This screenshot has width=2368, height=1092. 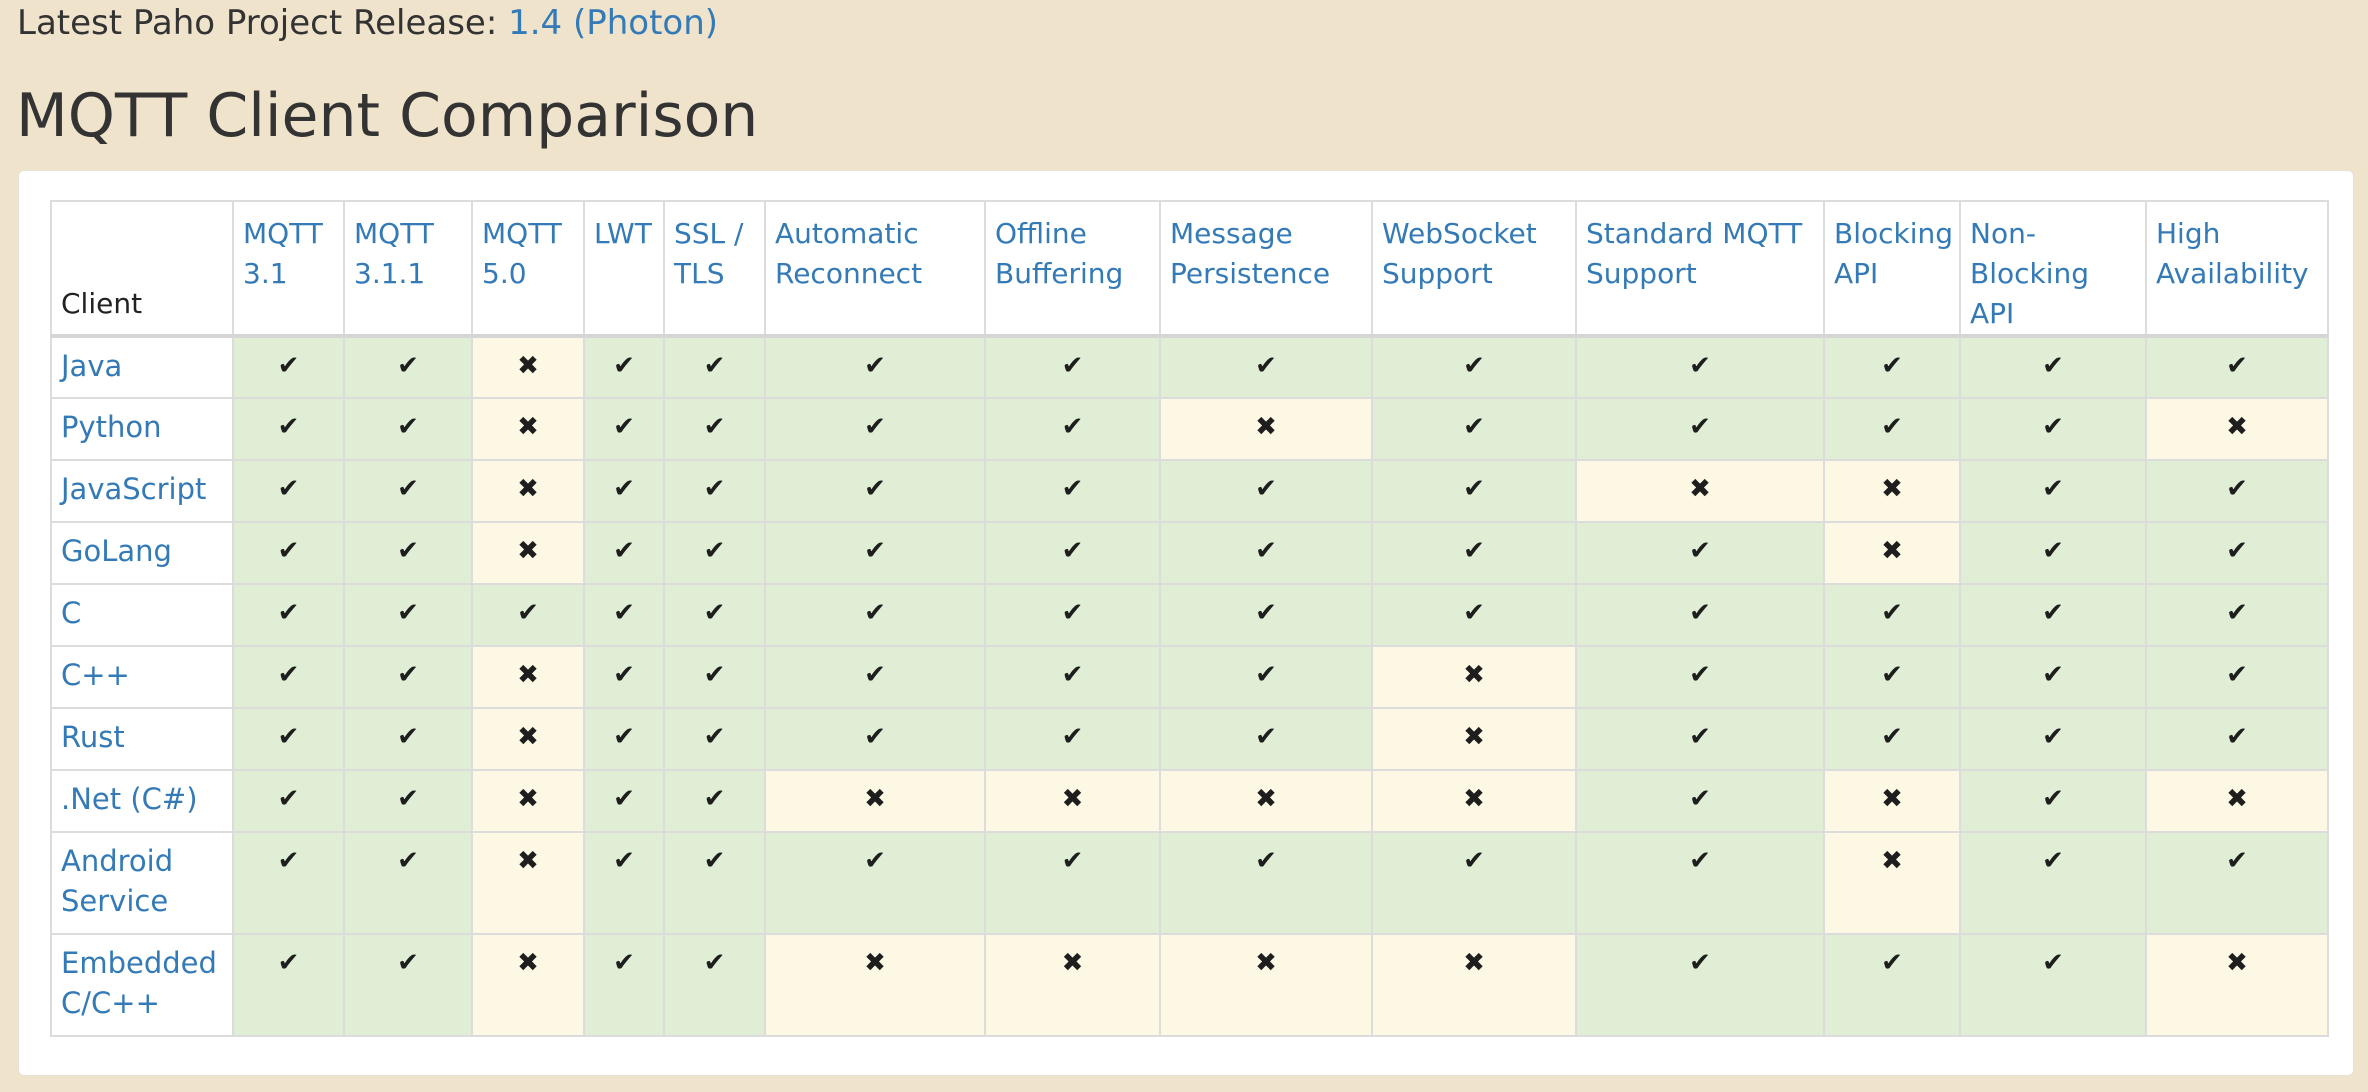 What do you see at coordinates (91, 366) in the screenshot?
I see `client-link: Java` at bounding box center [91, 366].